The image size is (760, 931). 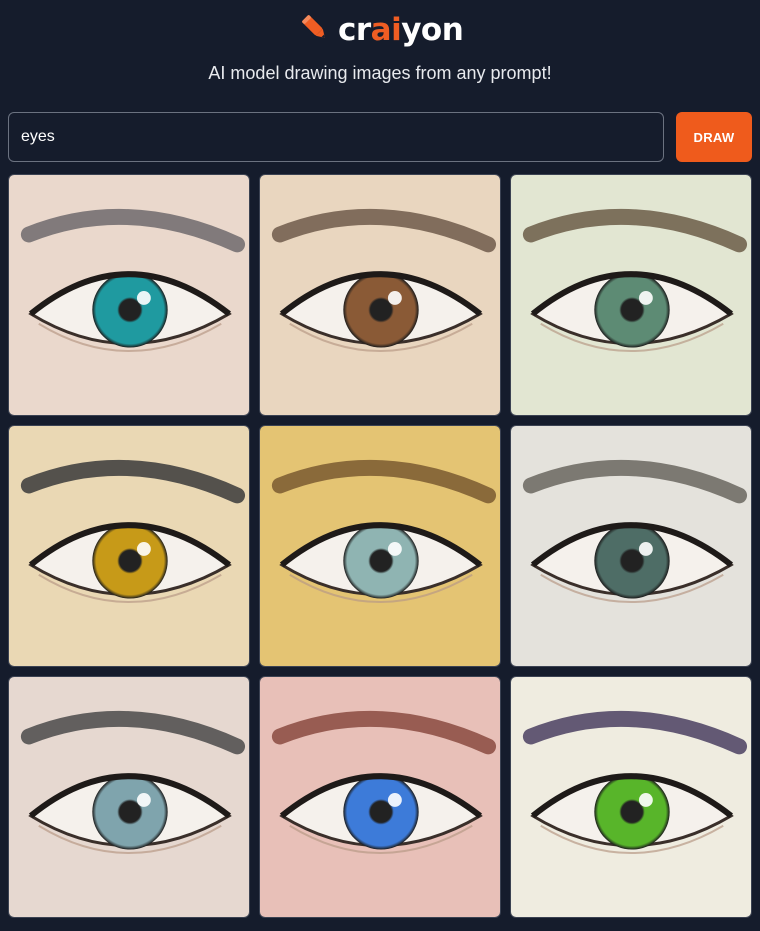 What do you see at coordinates (354, 30) in the screenshot?
I see `logo-prefix: cr` at bounding box center [354, 30].